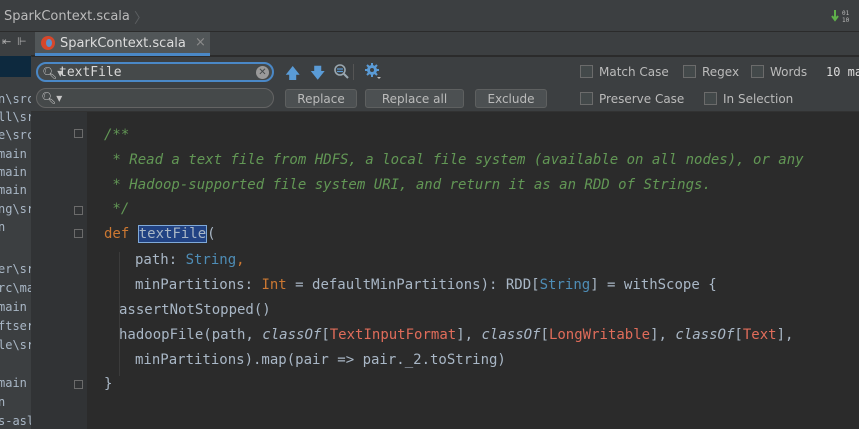 Image resolution: width=859 pixels, height=429 pixels. What do you see at coordinates (51, 98) in the screenshot?
I see `replace-history-icon: 🔍︎▾` at bounding box center [51, 98].